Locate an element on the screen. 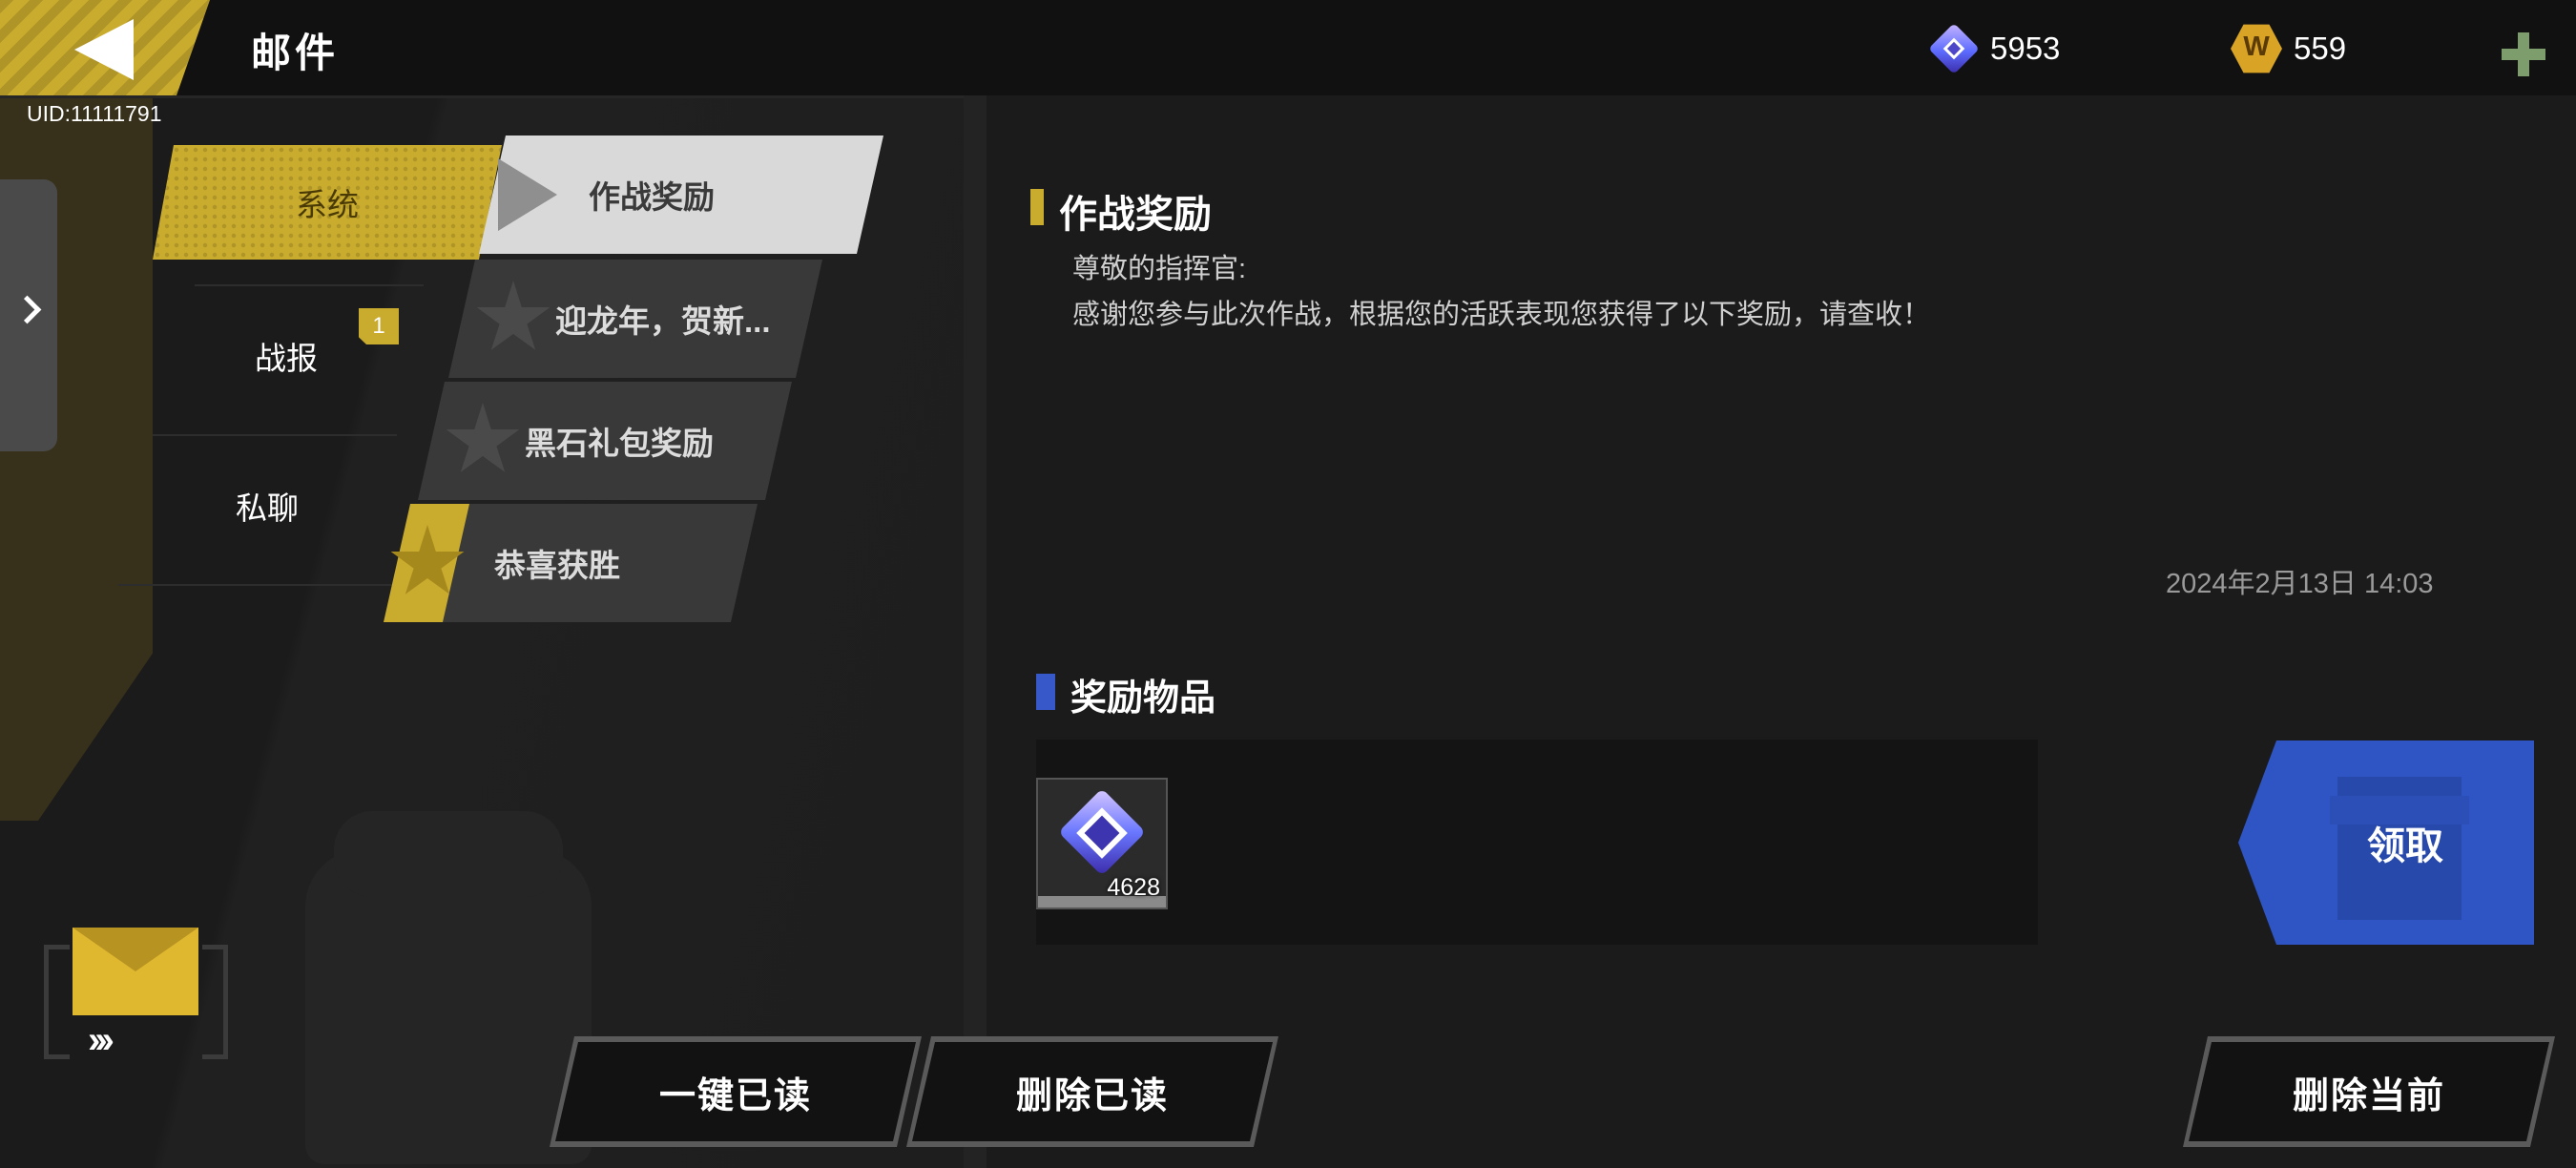 This screenshot has width=2576, height=1168. delete-current-button: 删除当前 is located at coordinates (2369, 1091).